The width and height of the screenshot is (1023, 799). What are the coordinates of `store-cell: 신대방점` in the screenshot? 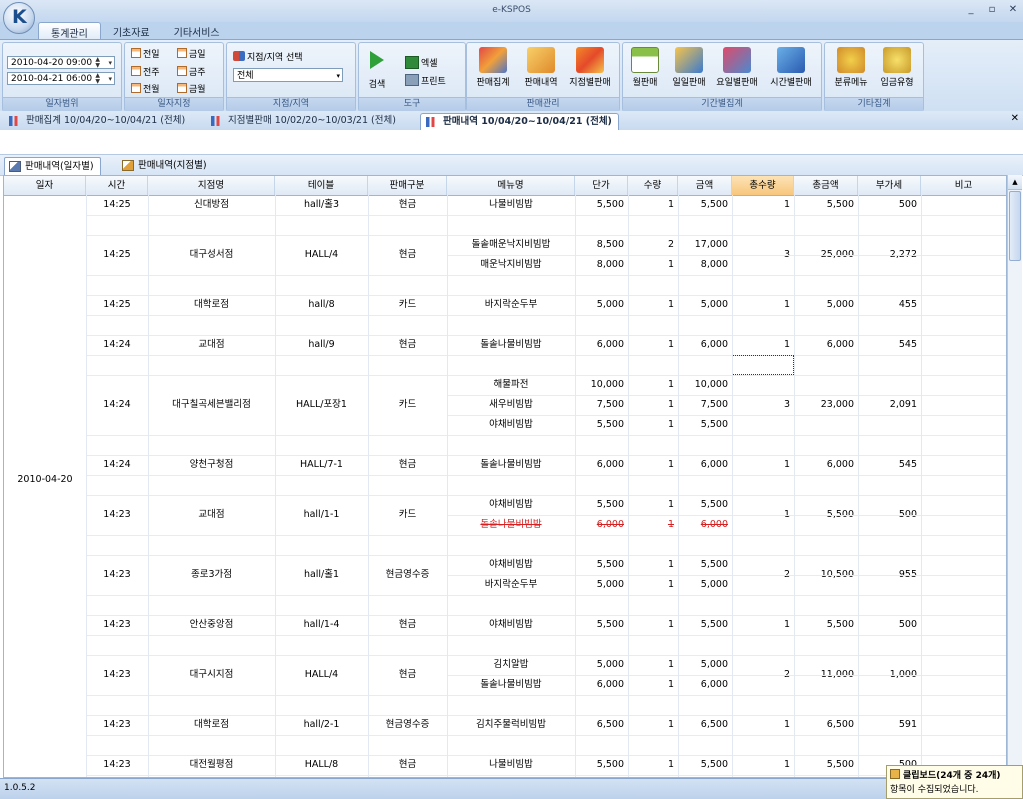 It's located at (211, 204).